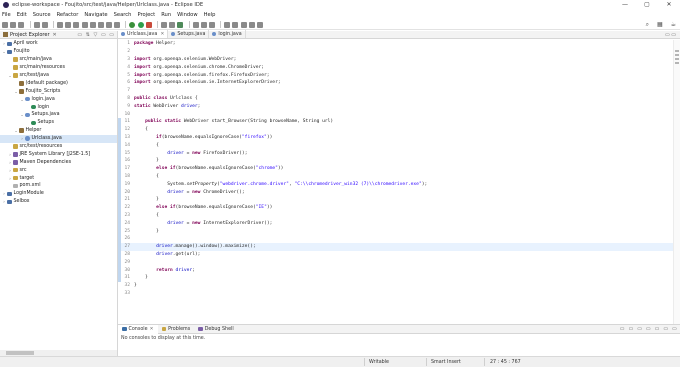 Image resolution: width=680 pixels, height=367 pixels. I want to click on open-task-icon, so click(203, 24).